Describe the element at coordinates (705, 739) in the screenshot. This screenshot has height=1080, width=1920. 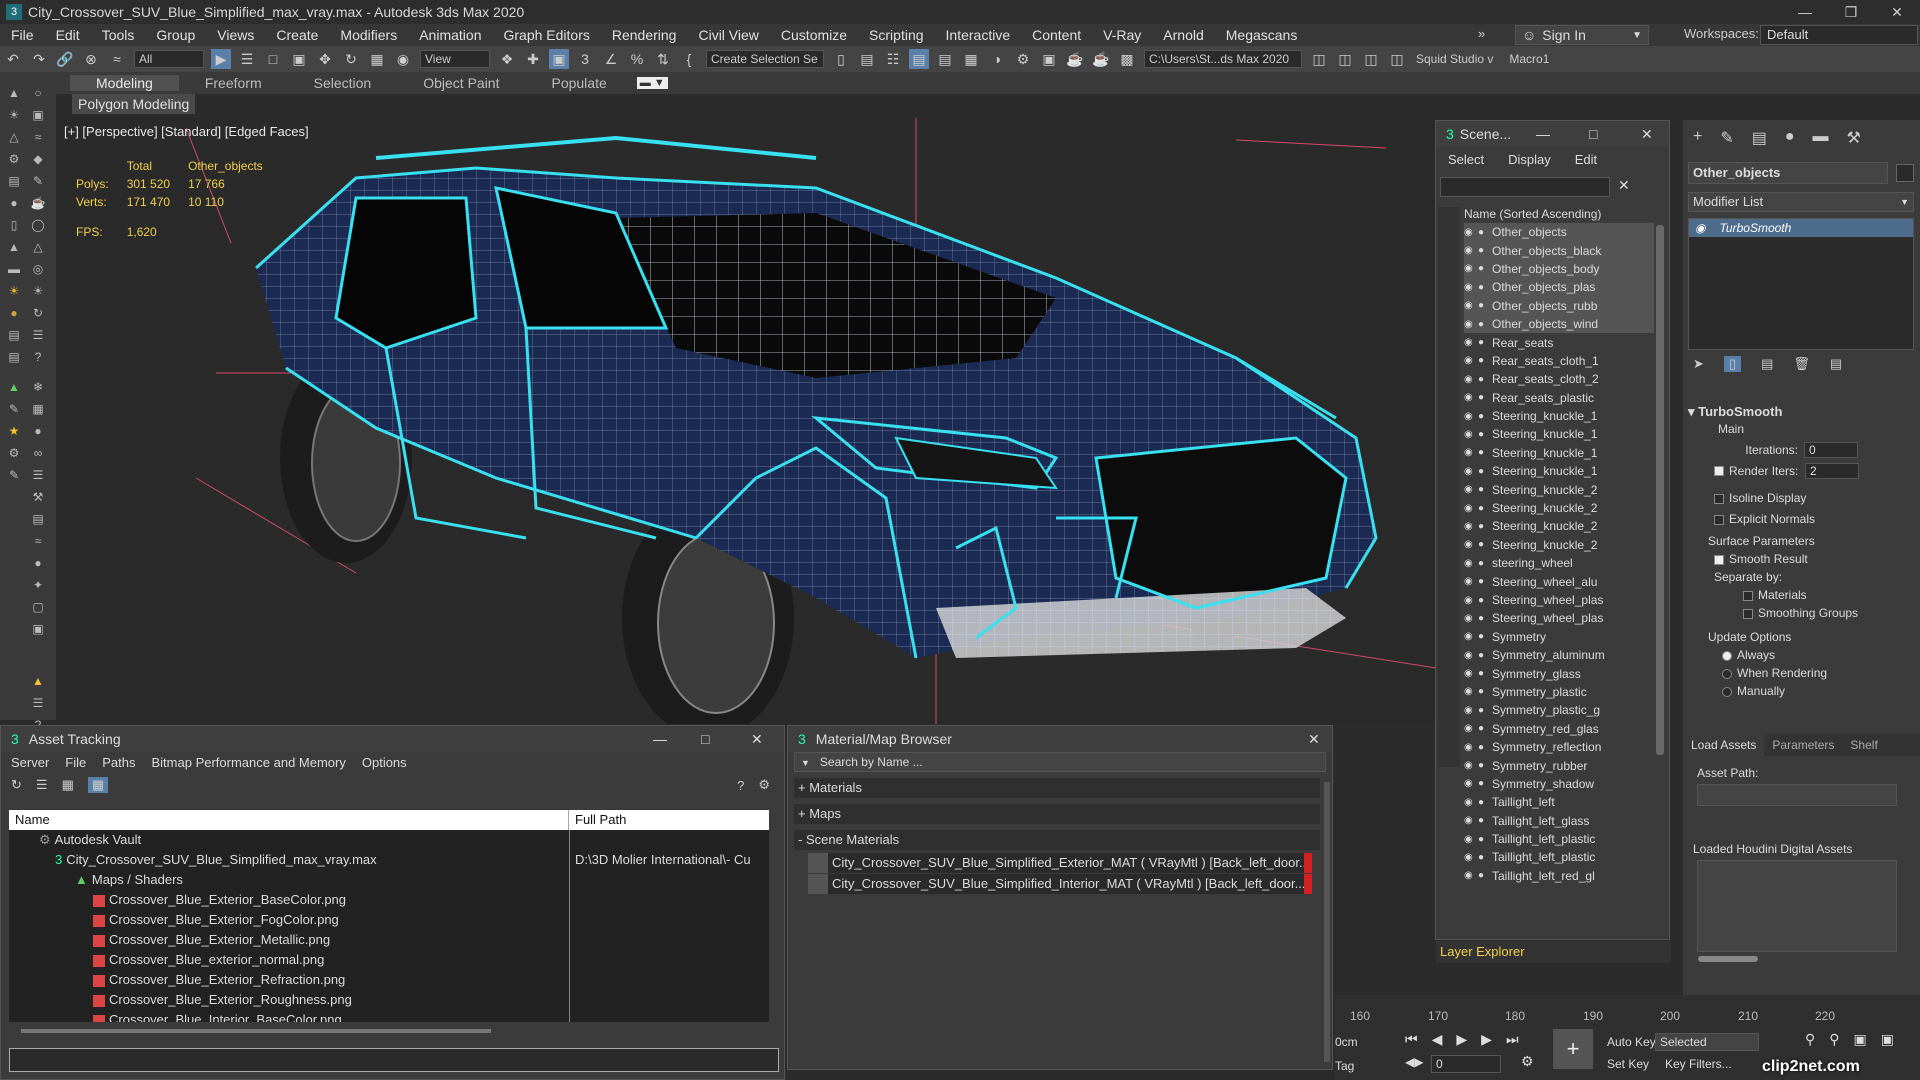
I see `maximize-icon: □` at that location.